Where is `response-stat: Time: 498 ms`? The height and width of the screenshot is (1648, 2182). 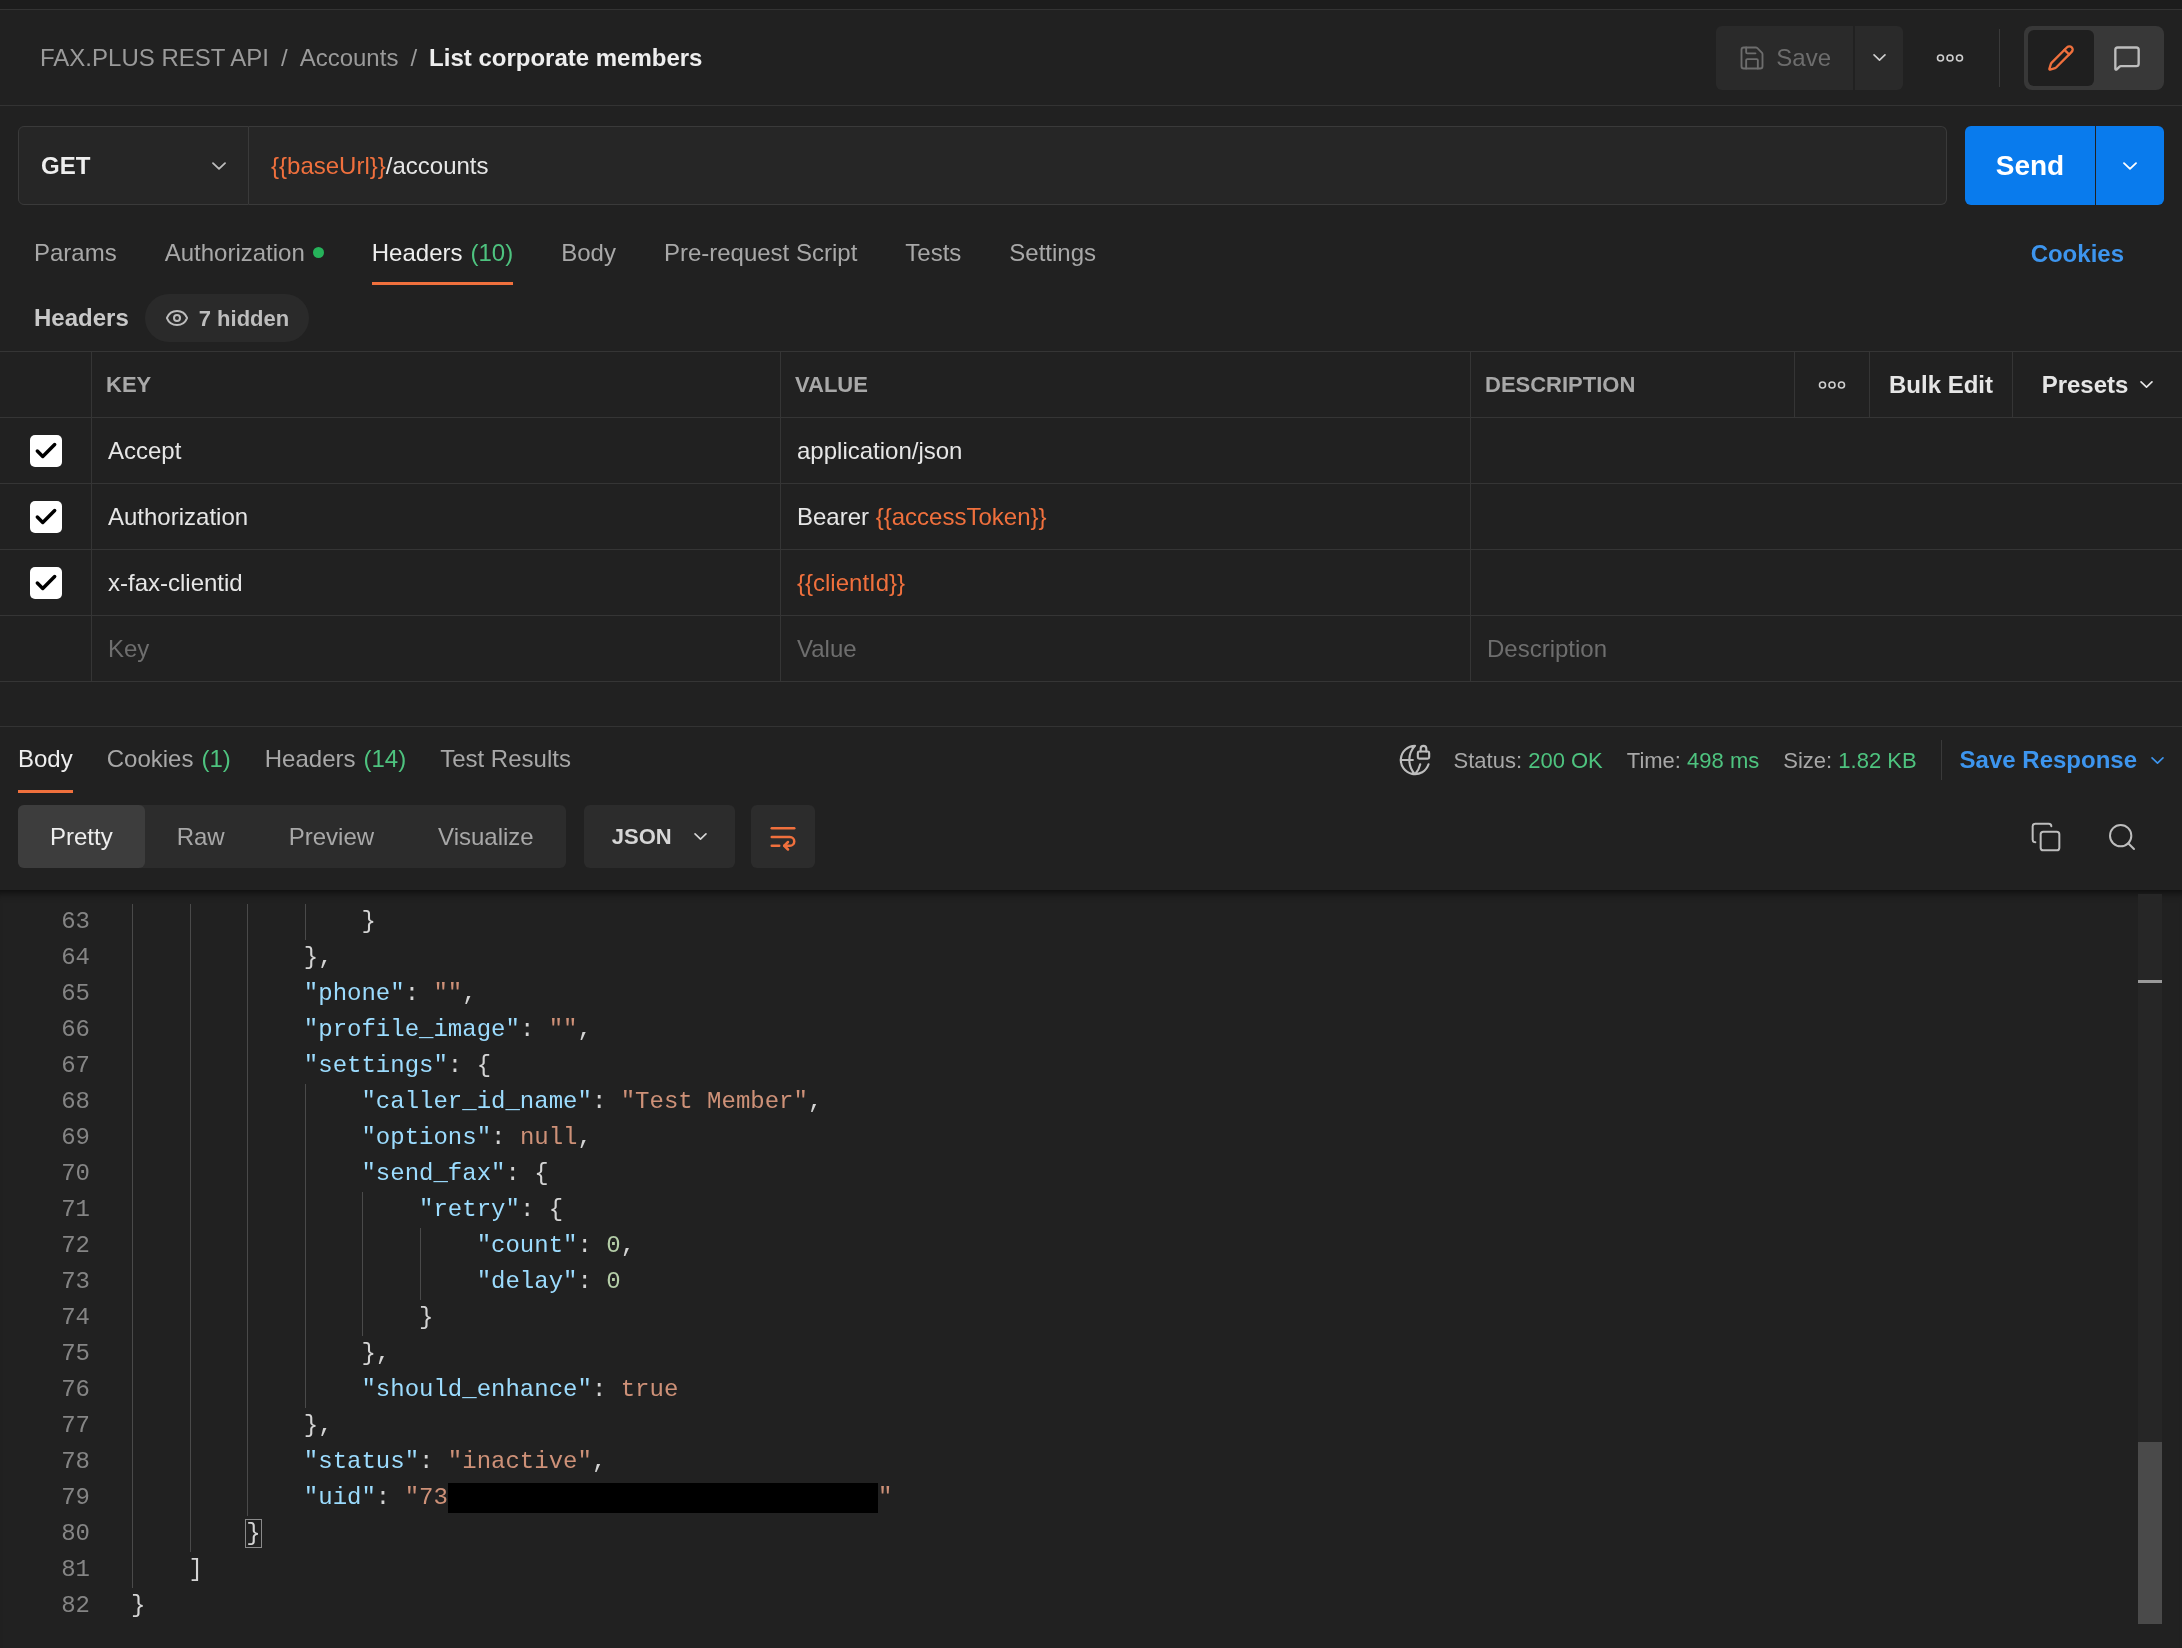
response-stat: Time: 498 ms is located at coordinates (1693, 760).